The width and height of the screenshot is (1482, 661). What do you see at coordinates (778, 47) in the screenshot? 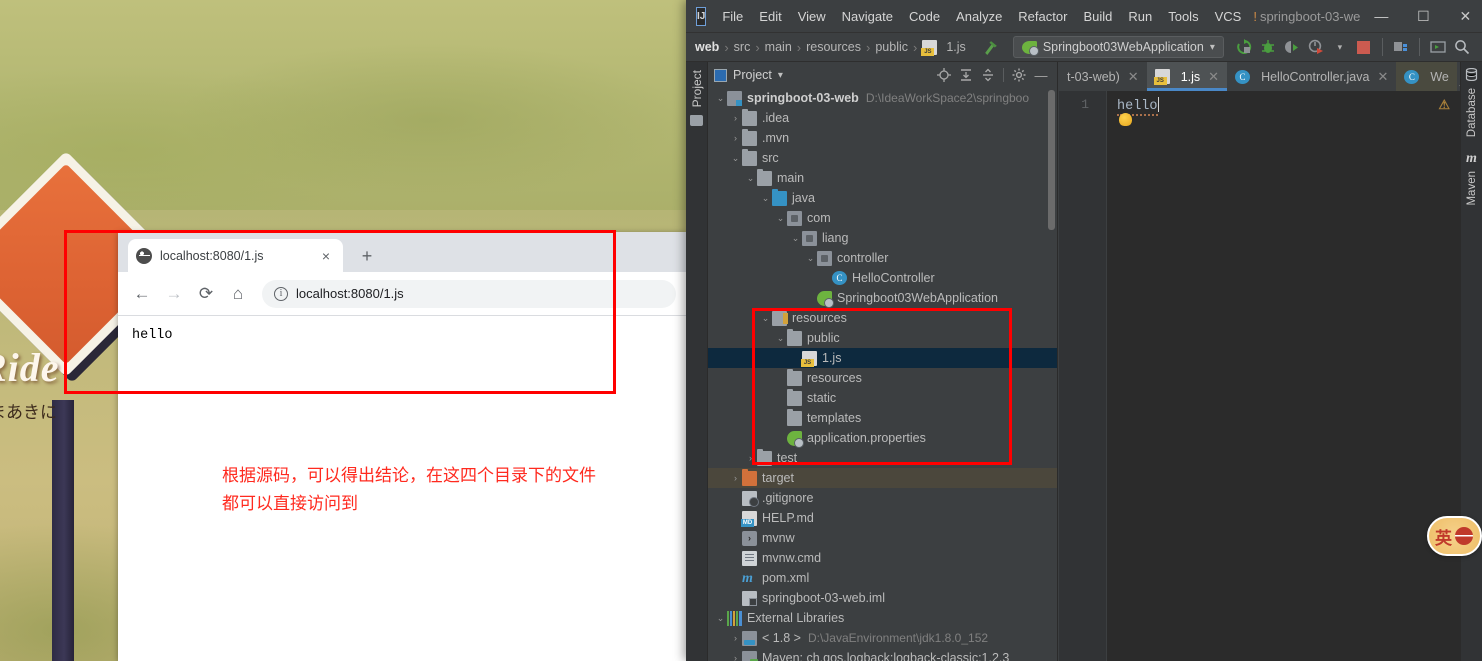
I see `breadcrumb-main: main` at bounding box center [778, 47].